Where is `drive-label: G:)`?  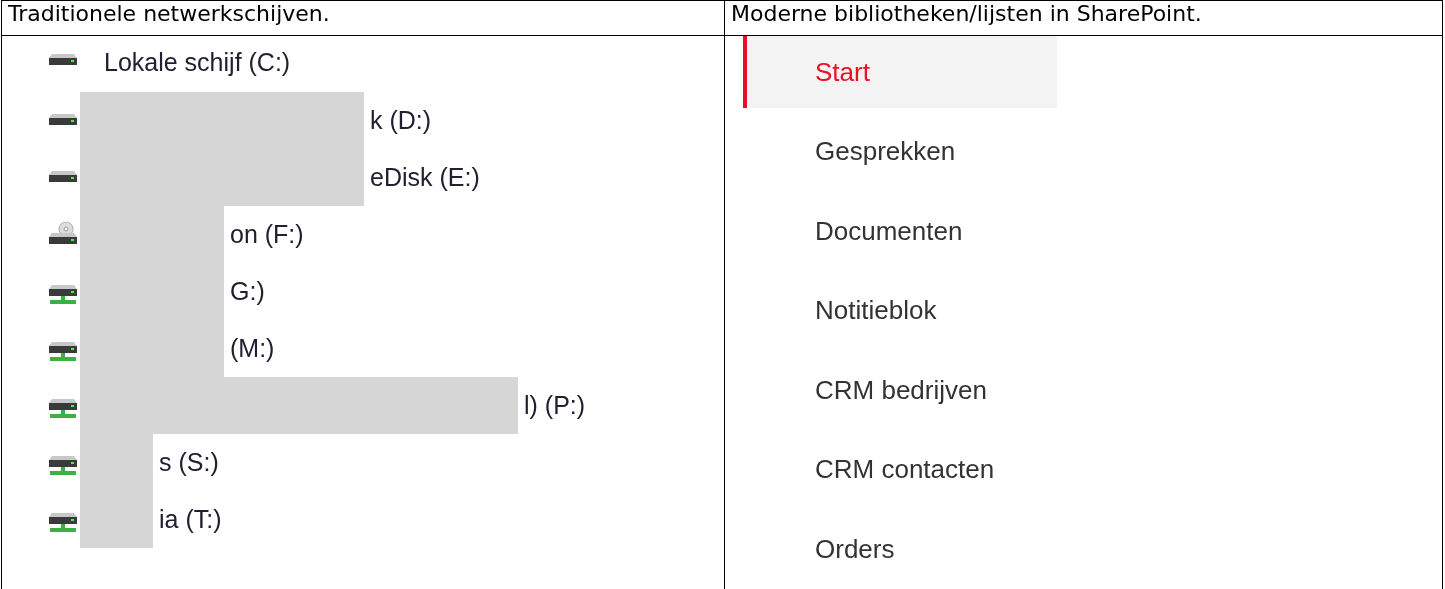 drive-label: G:) is located at coordinates (247, 291).